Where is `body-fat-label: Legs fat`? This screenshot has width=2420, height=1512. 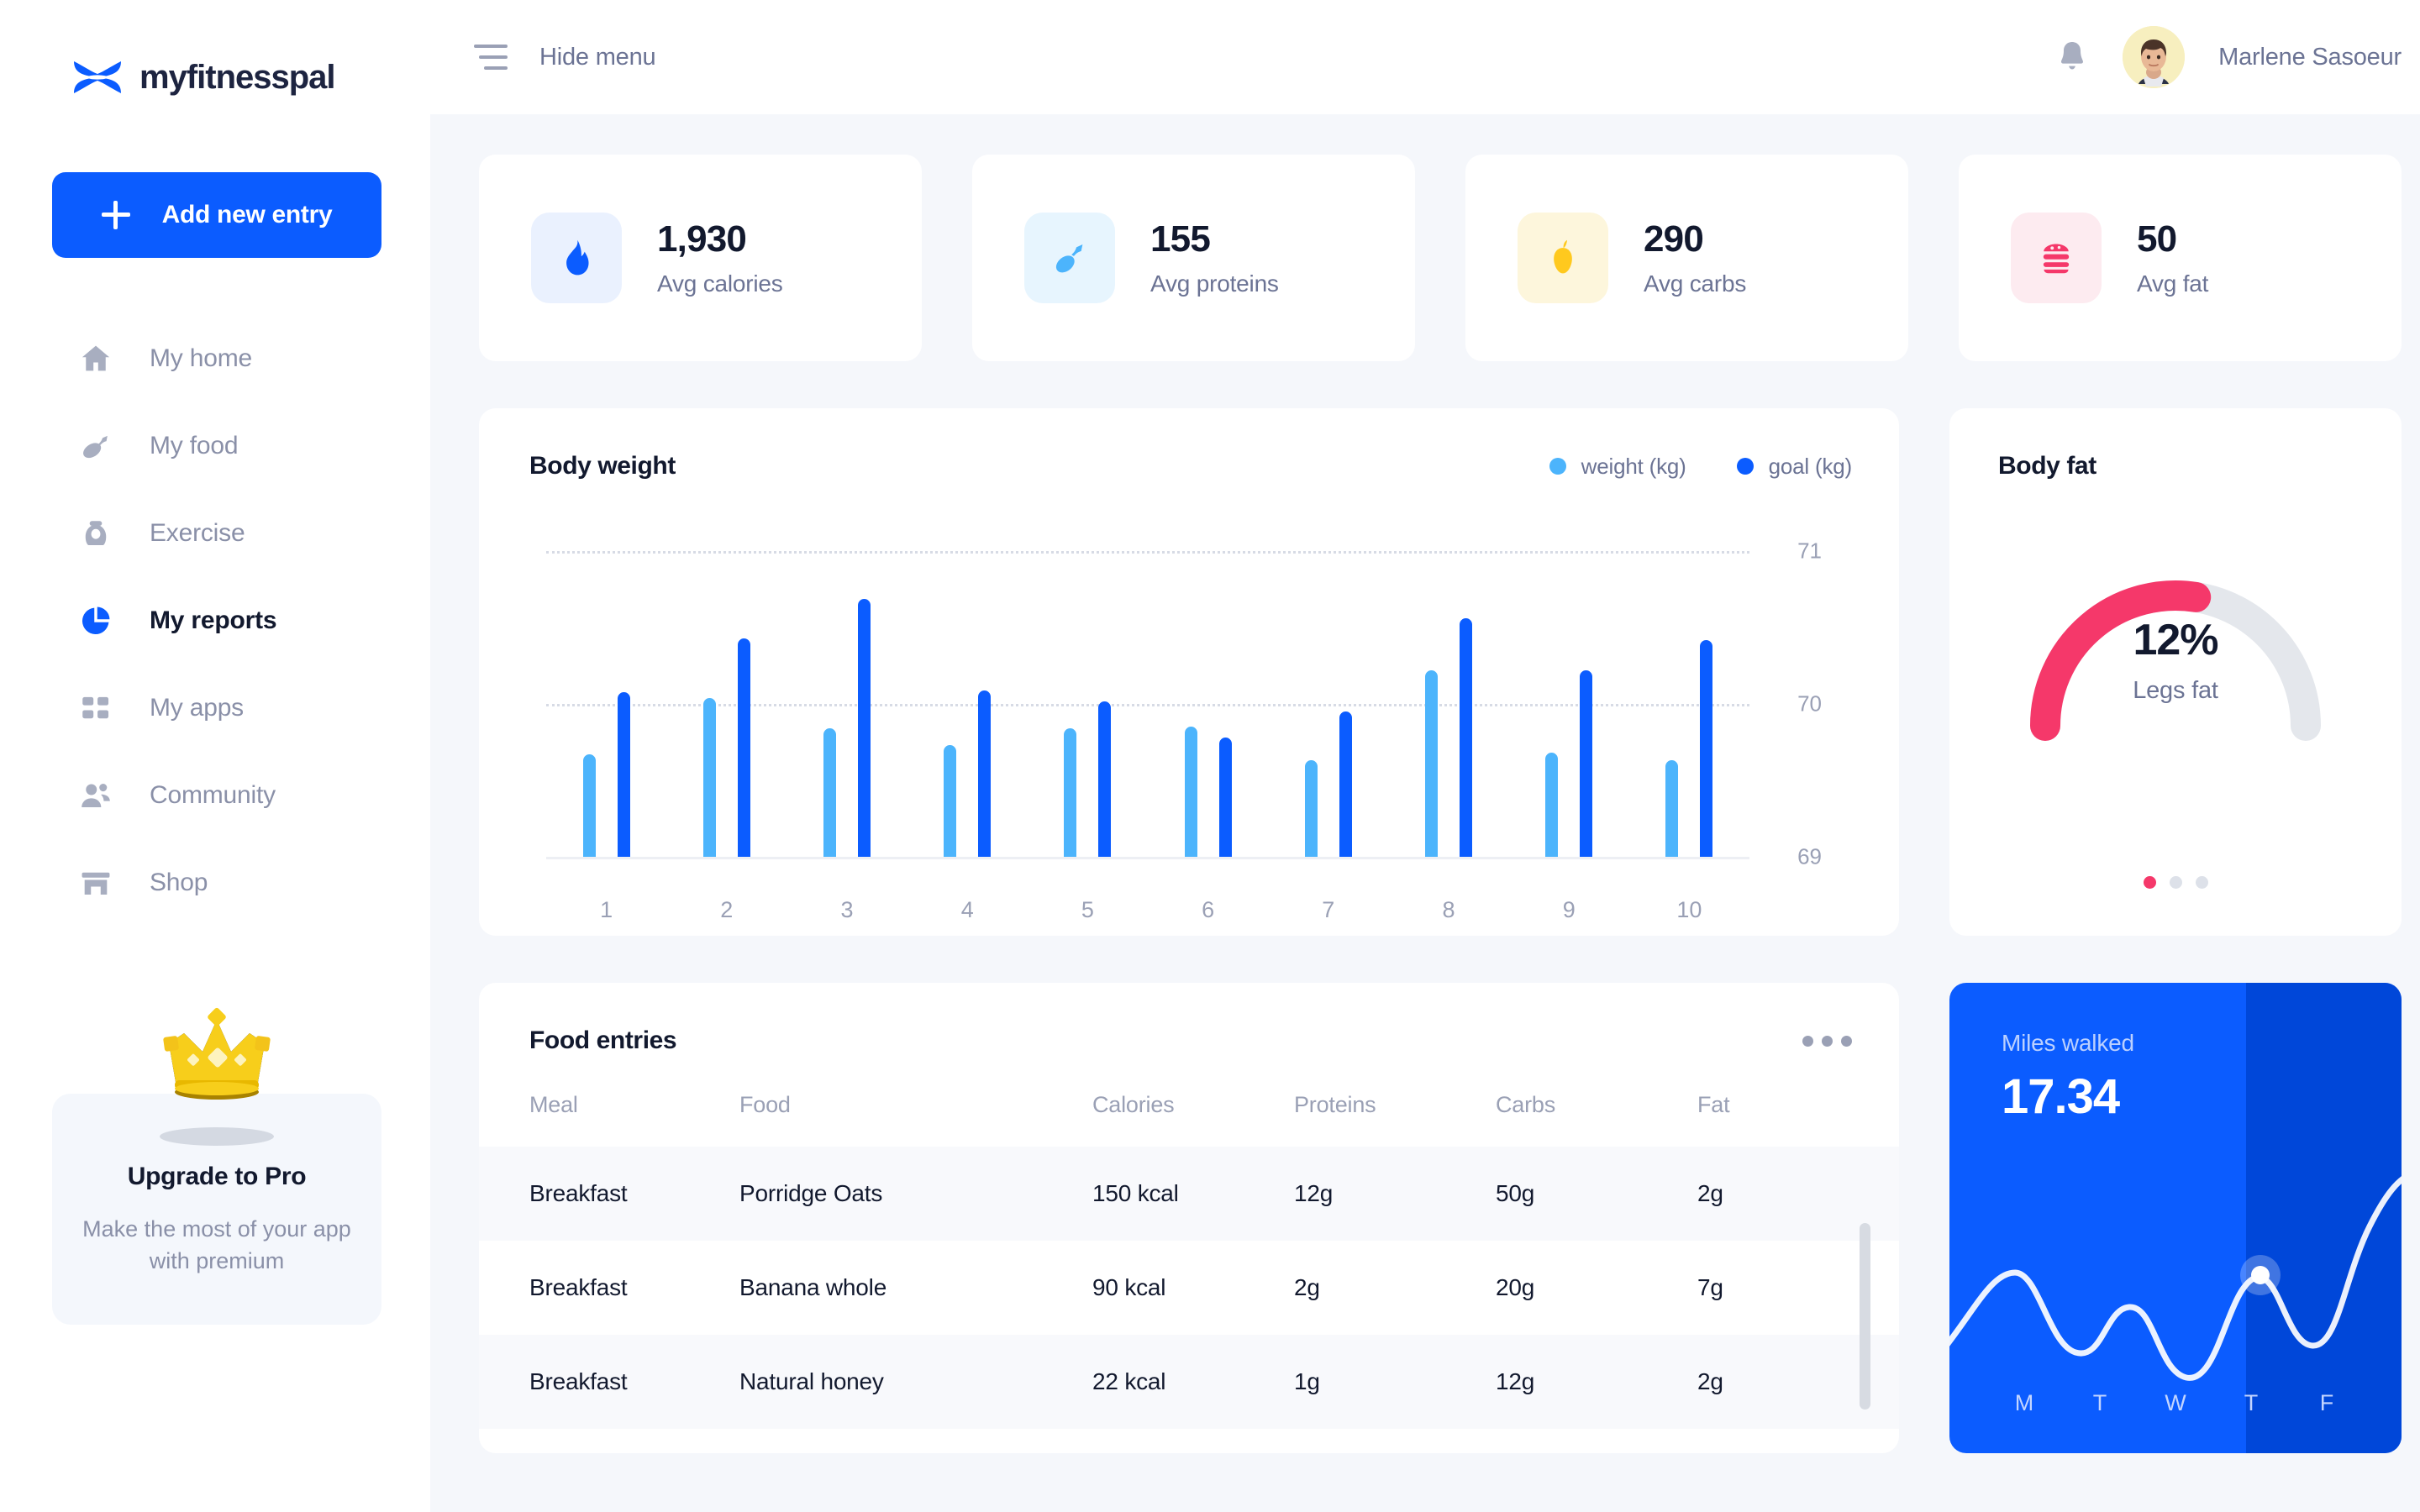
body-fat-label: Legs fat is located at coordinates (2175, 690).